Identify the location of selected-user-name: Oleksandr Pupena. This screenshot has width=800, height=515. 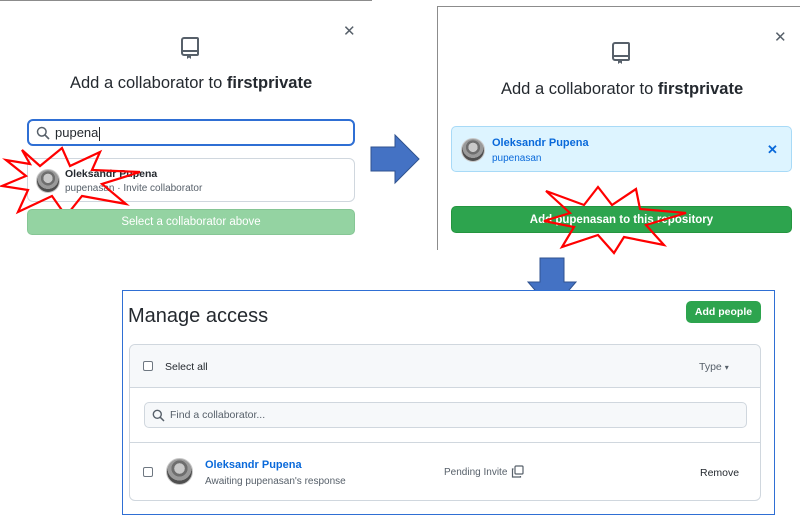
(540, 143).